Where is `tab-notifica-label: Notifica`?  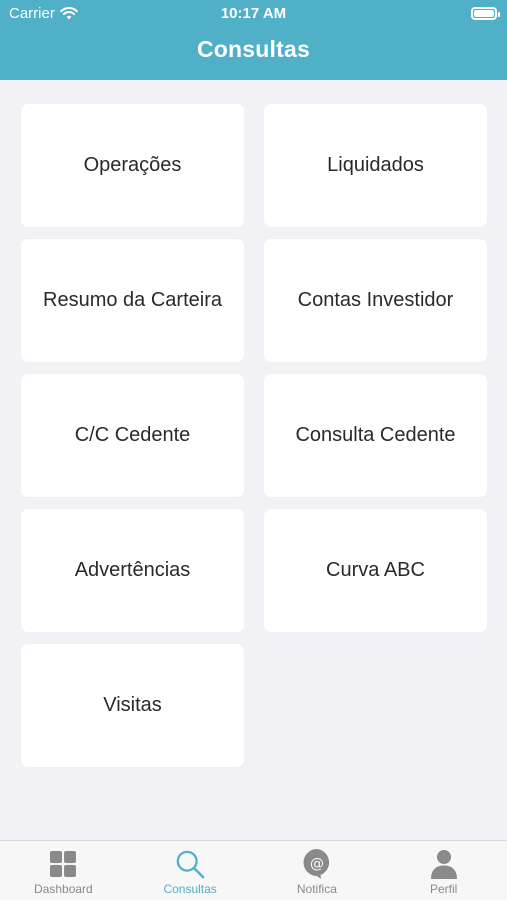
tab-notifica-label: Notifica is located at coordinates (316, 889).